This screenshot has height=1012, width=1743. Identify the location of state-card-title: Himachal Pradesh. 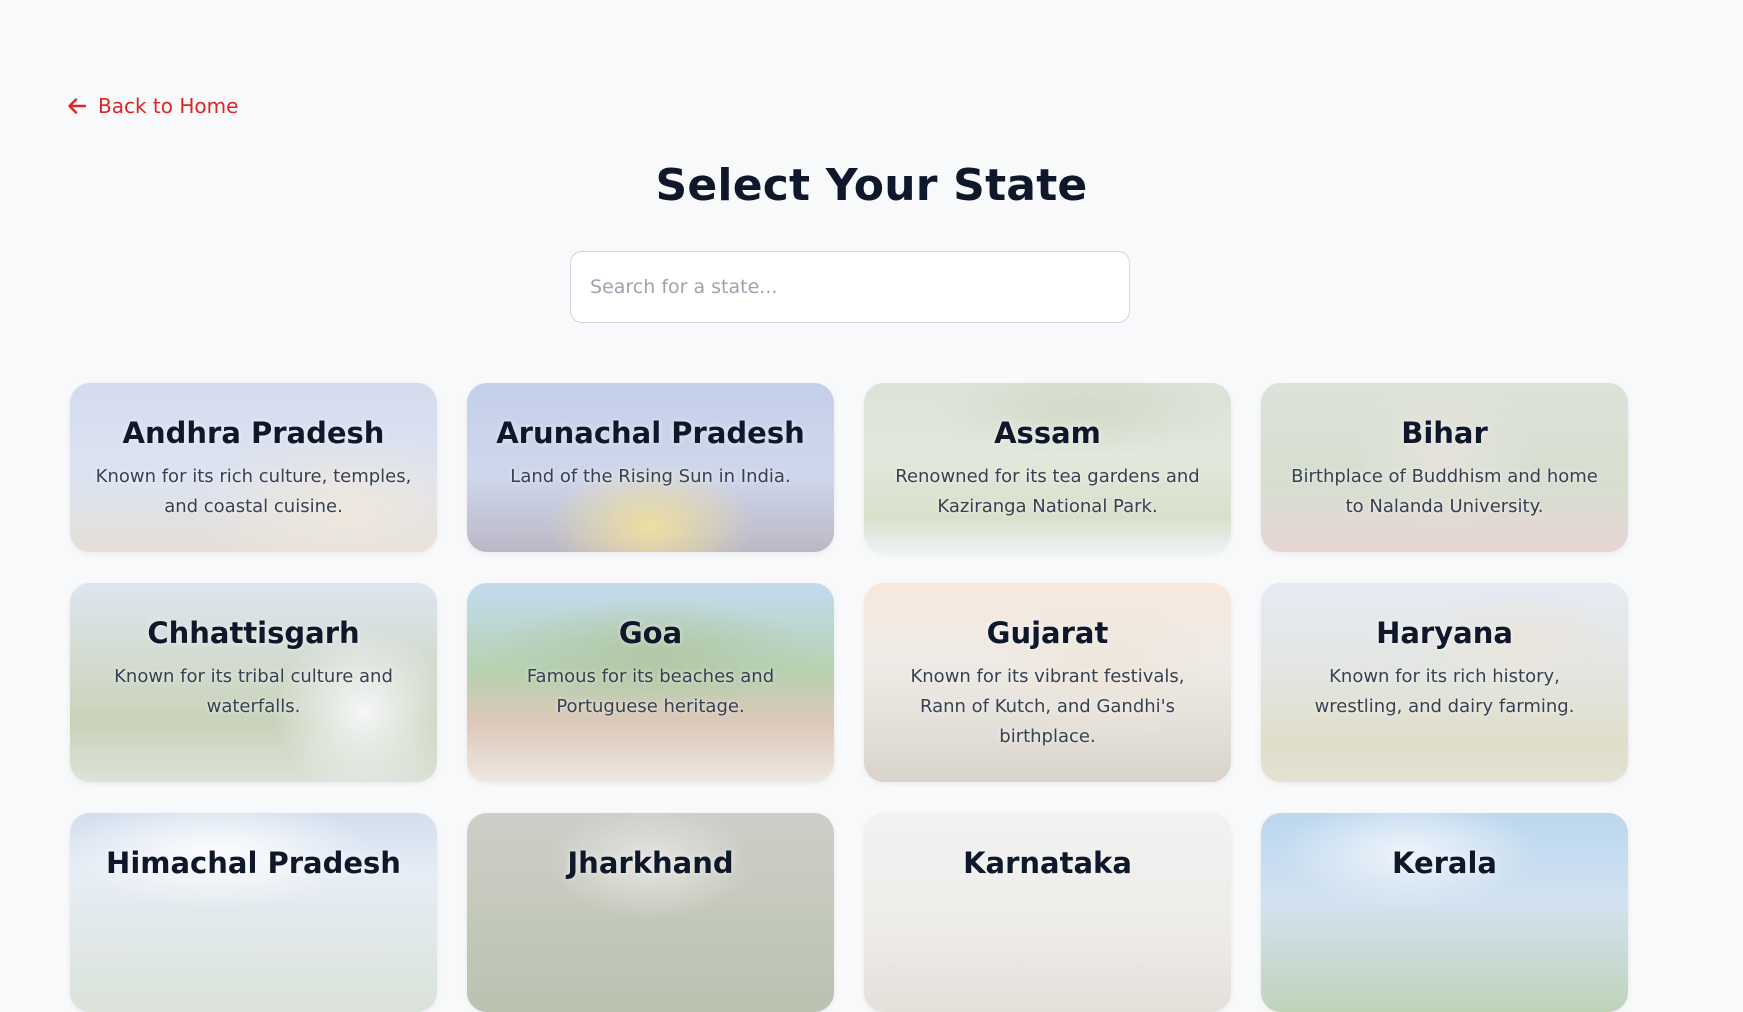
(253, 863).